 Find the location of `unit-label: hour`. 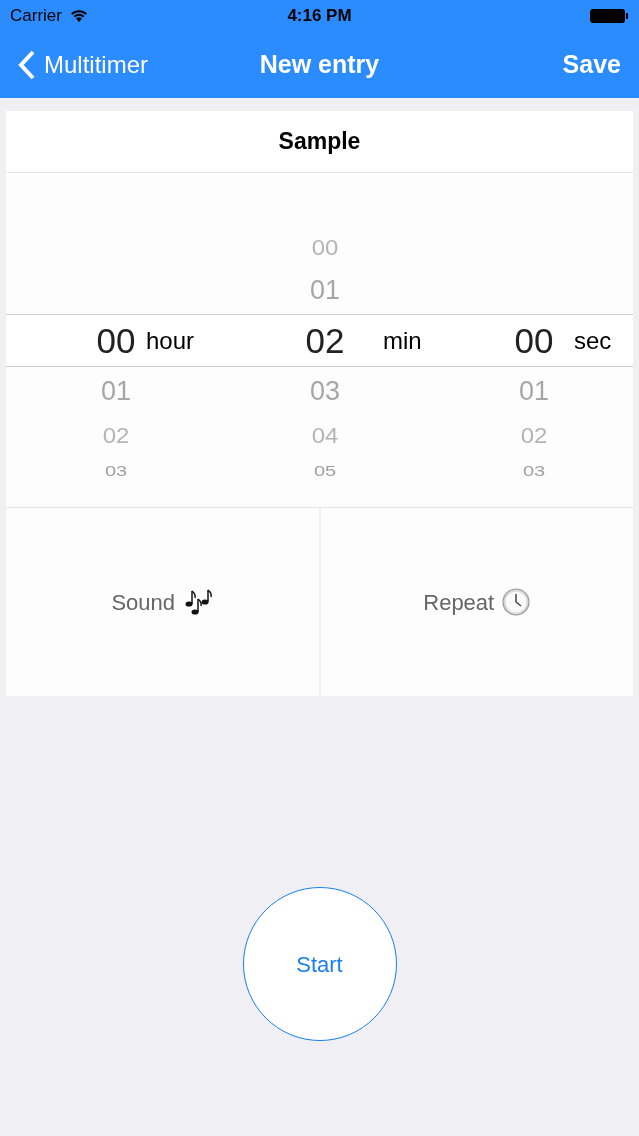

unit-label: hour is located at coordinates (170, 341).